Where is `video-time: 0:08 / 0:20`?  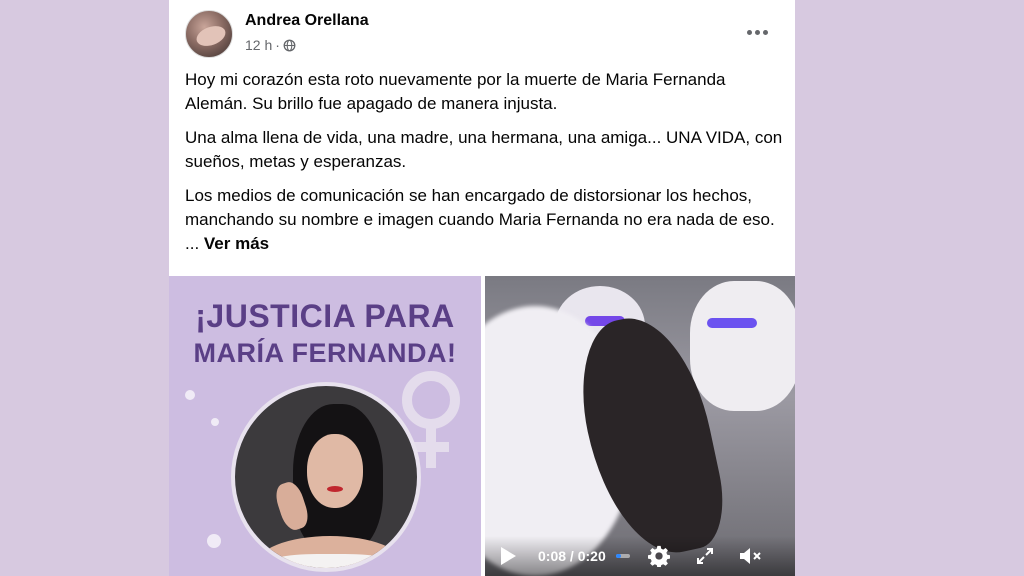 video-time: 0:08 / 0:20 is located at coordinates (572, 556).